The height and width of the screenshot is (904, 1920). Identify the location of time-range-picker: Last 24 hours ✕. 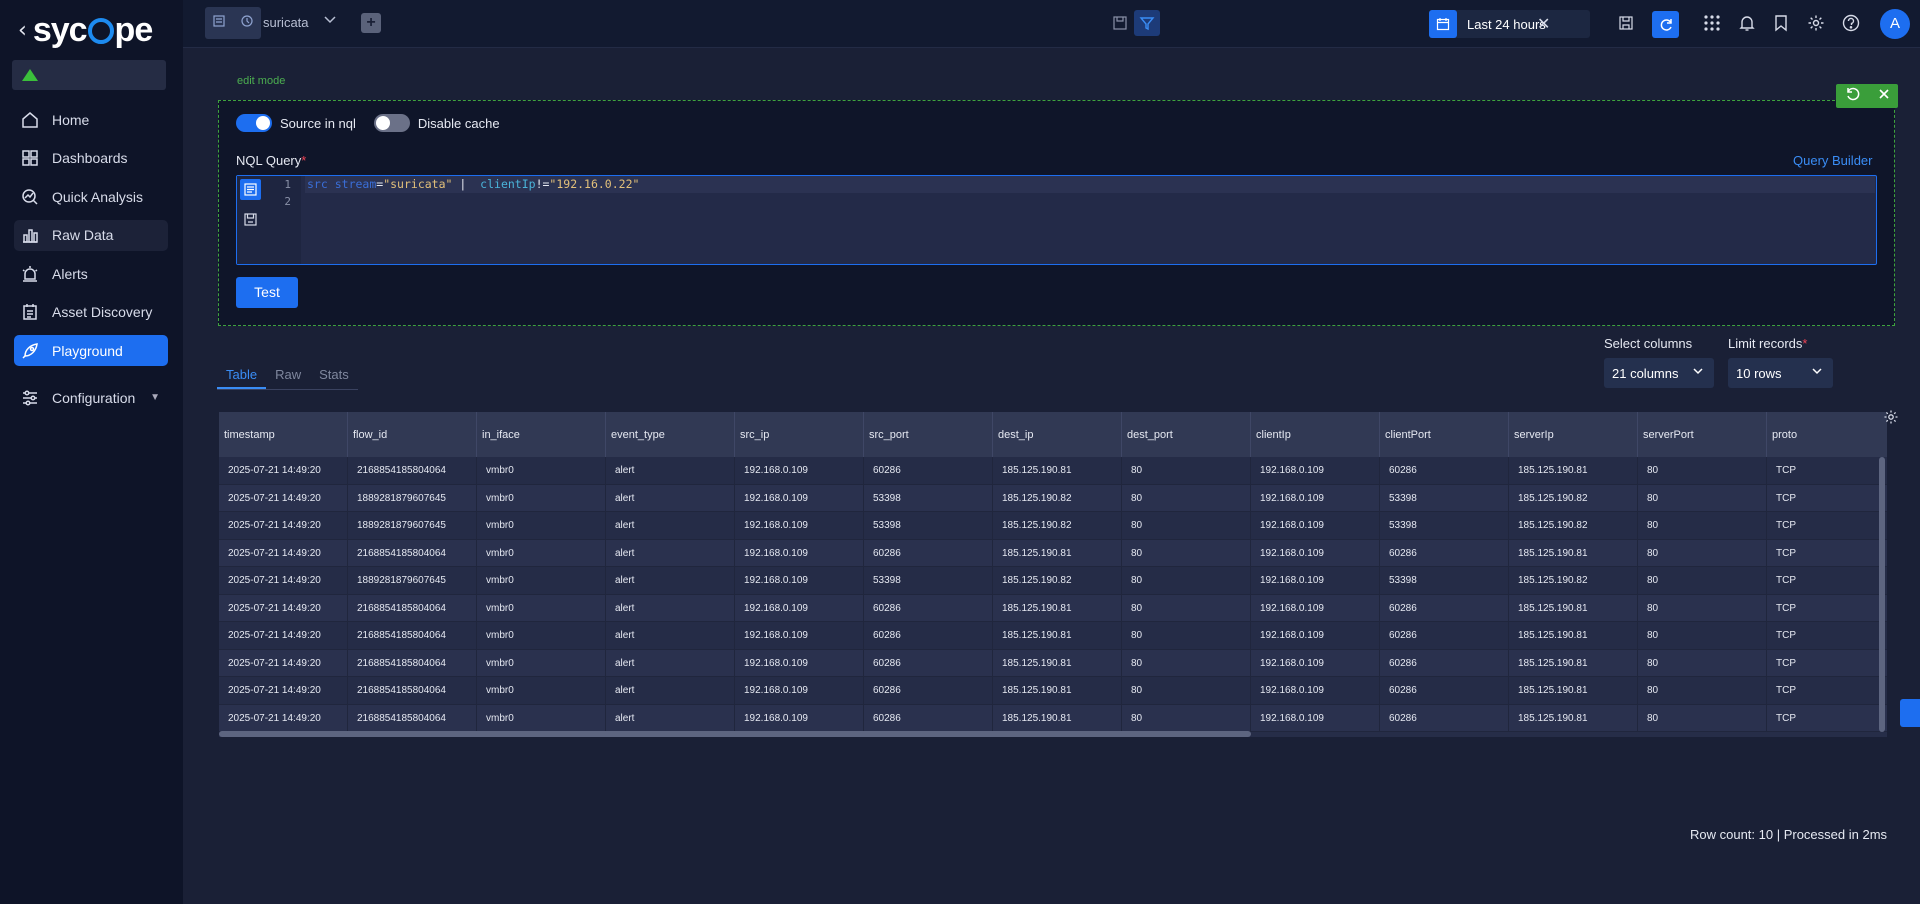
(1509, 24).